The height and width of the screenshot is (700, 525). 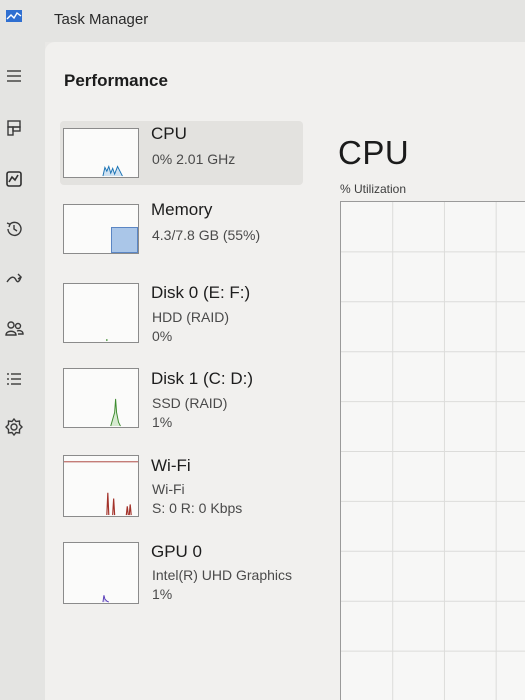 I want to click on window-title: Task Manager, so click(x=101, y=19).